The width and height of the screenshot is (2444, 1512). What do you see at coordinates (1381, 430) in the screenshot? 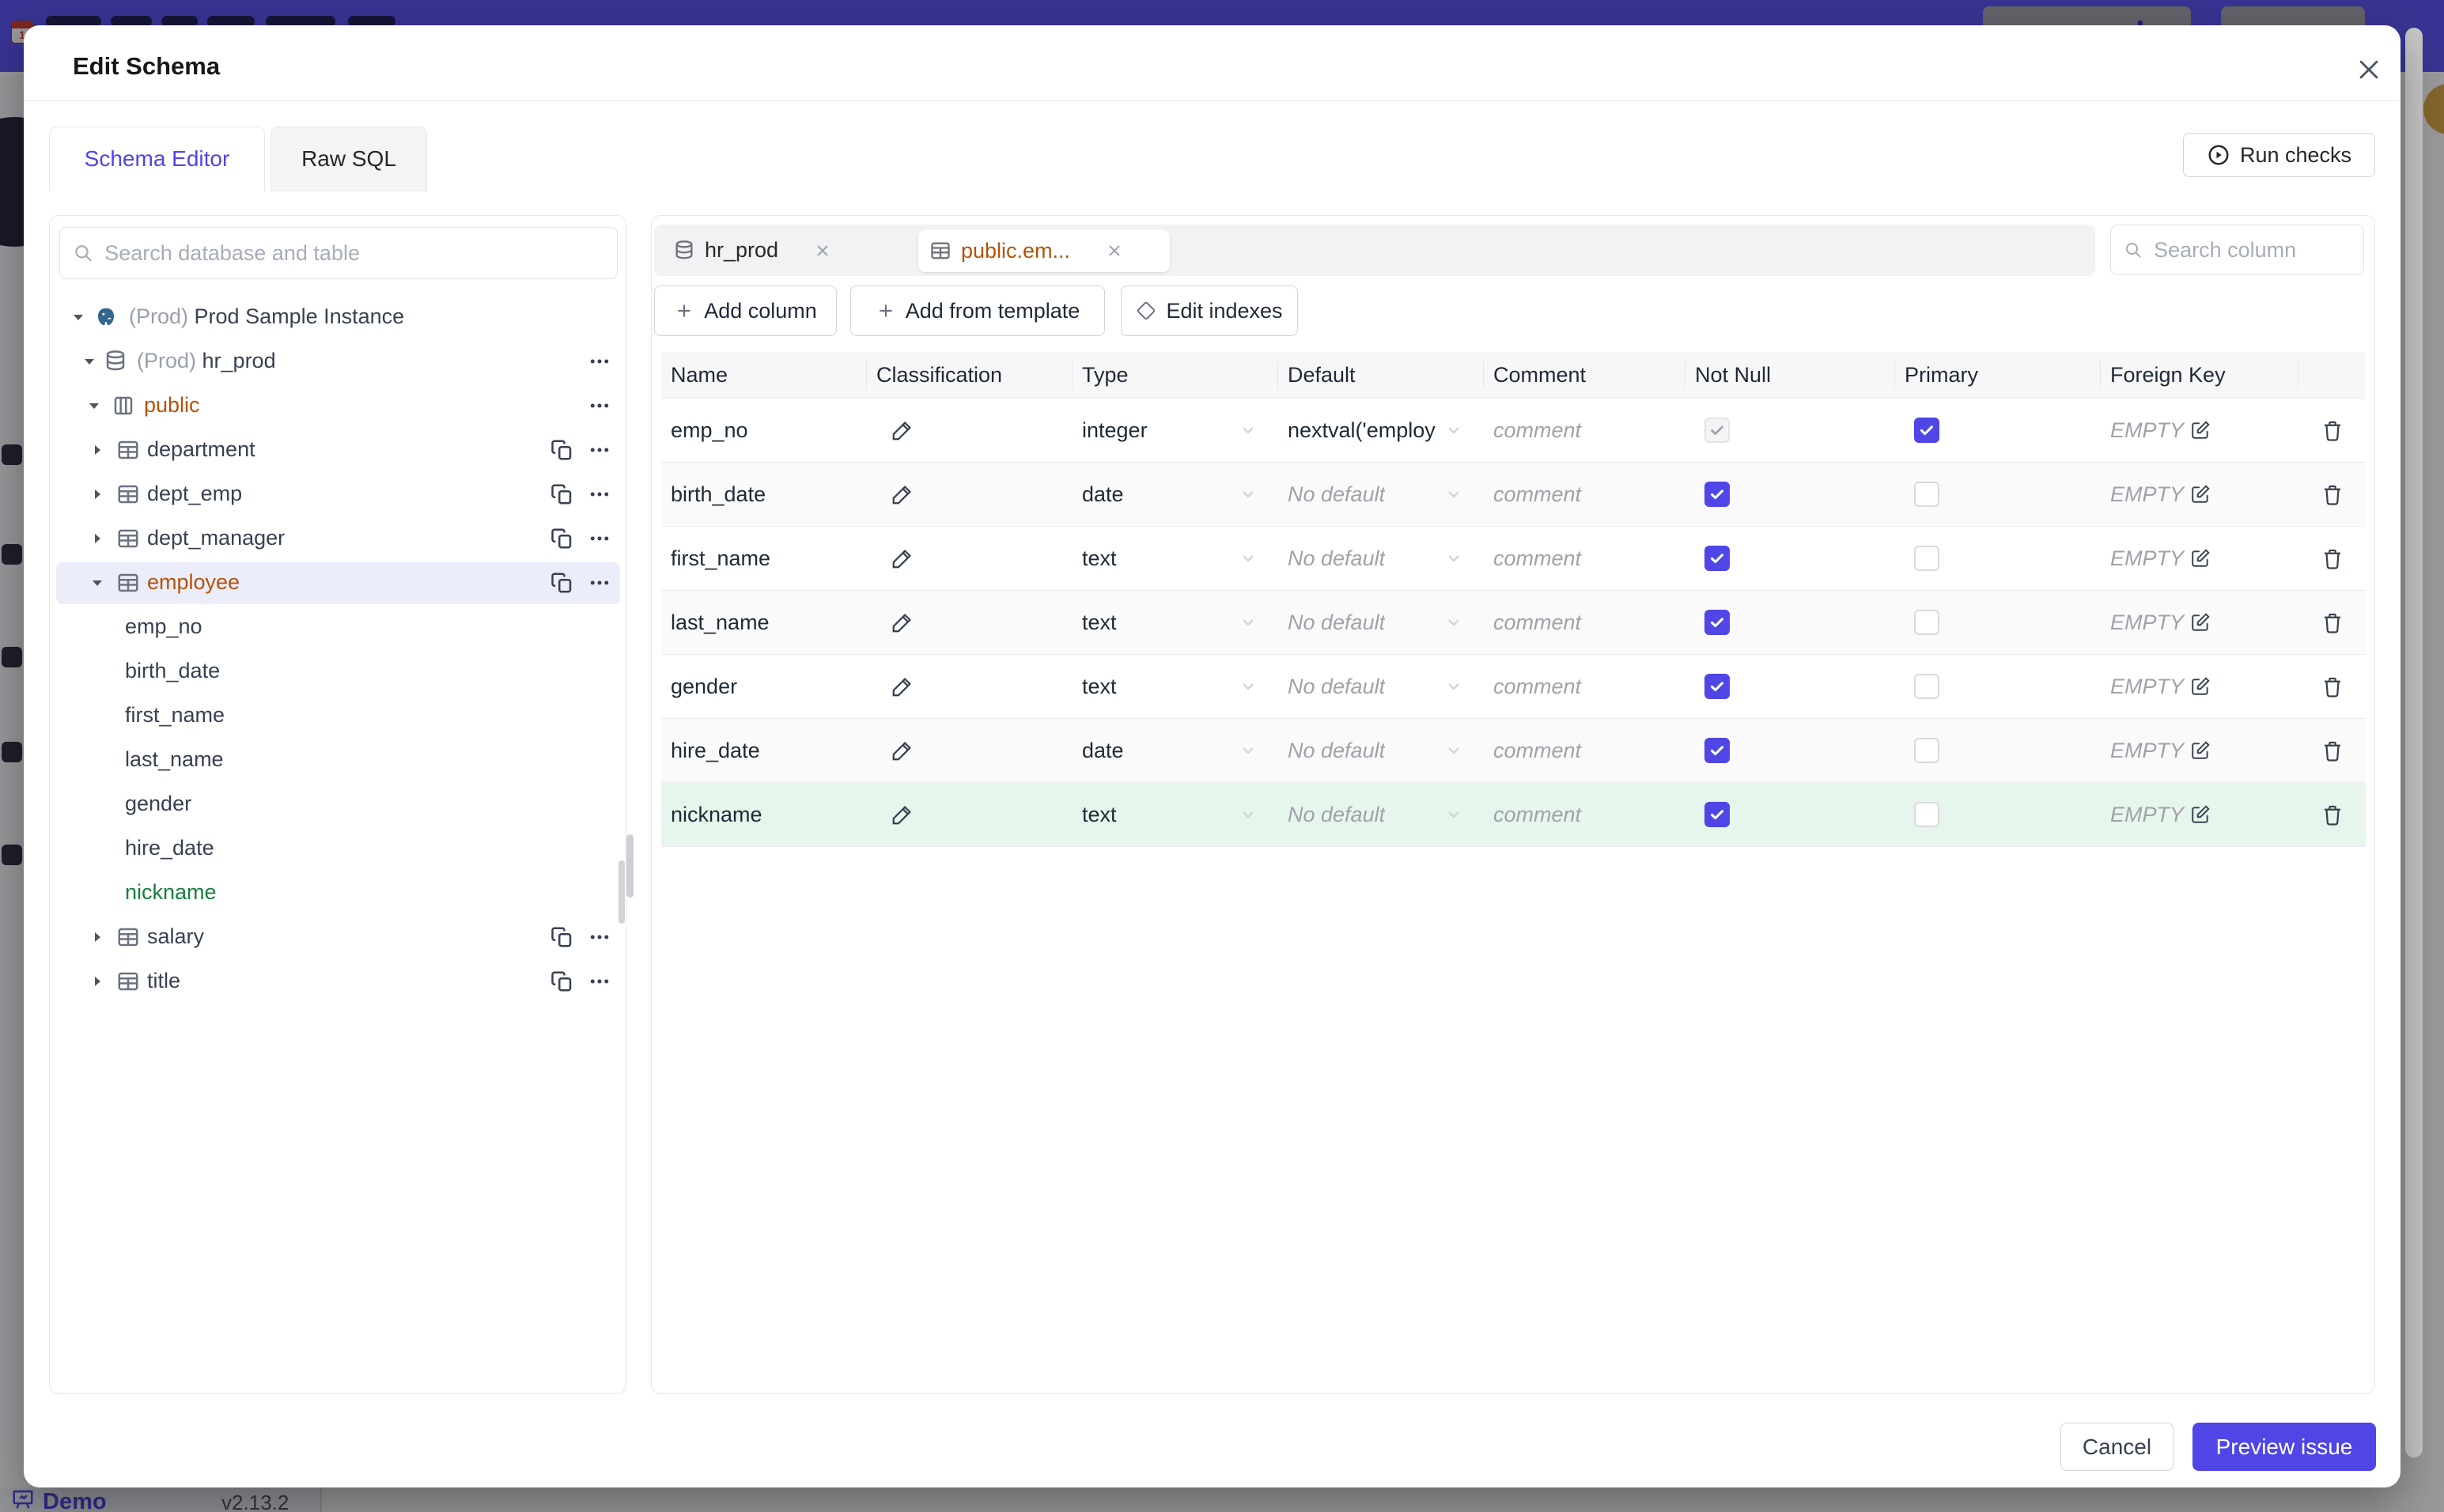
I see `default-select: nextval('employ` at bounding box center [1381, 430].